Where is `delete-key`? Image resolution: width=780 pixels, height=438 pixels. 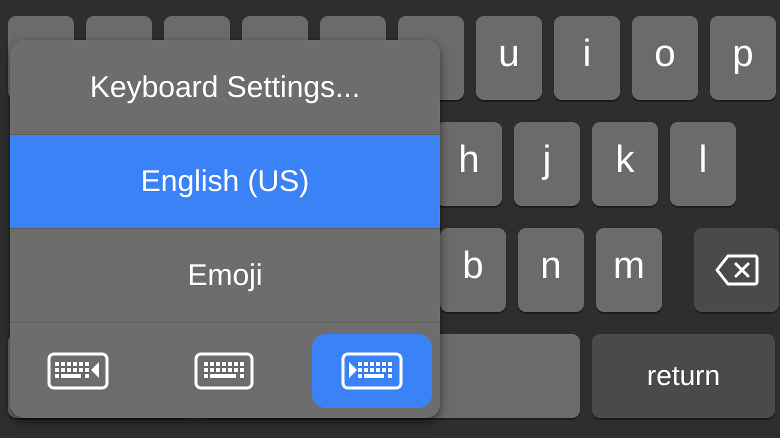
delete-key is located at coordinates (736, 270).